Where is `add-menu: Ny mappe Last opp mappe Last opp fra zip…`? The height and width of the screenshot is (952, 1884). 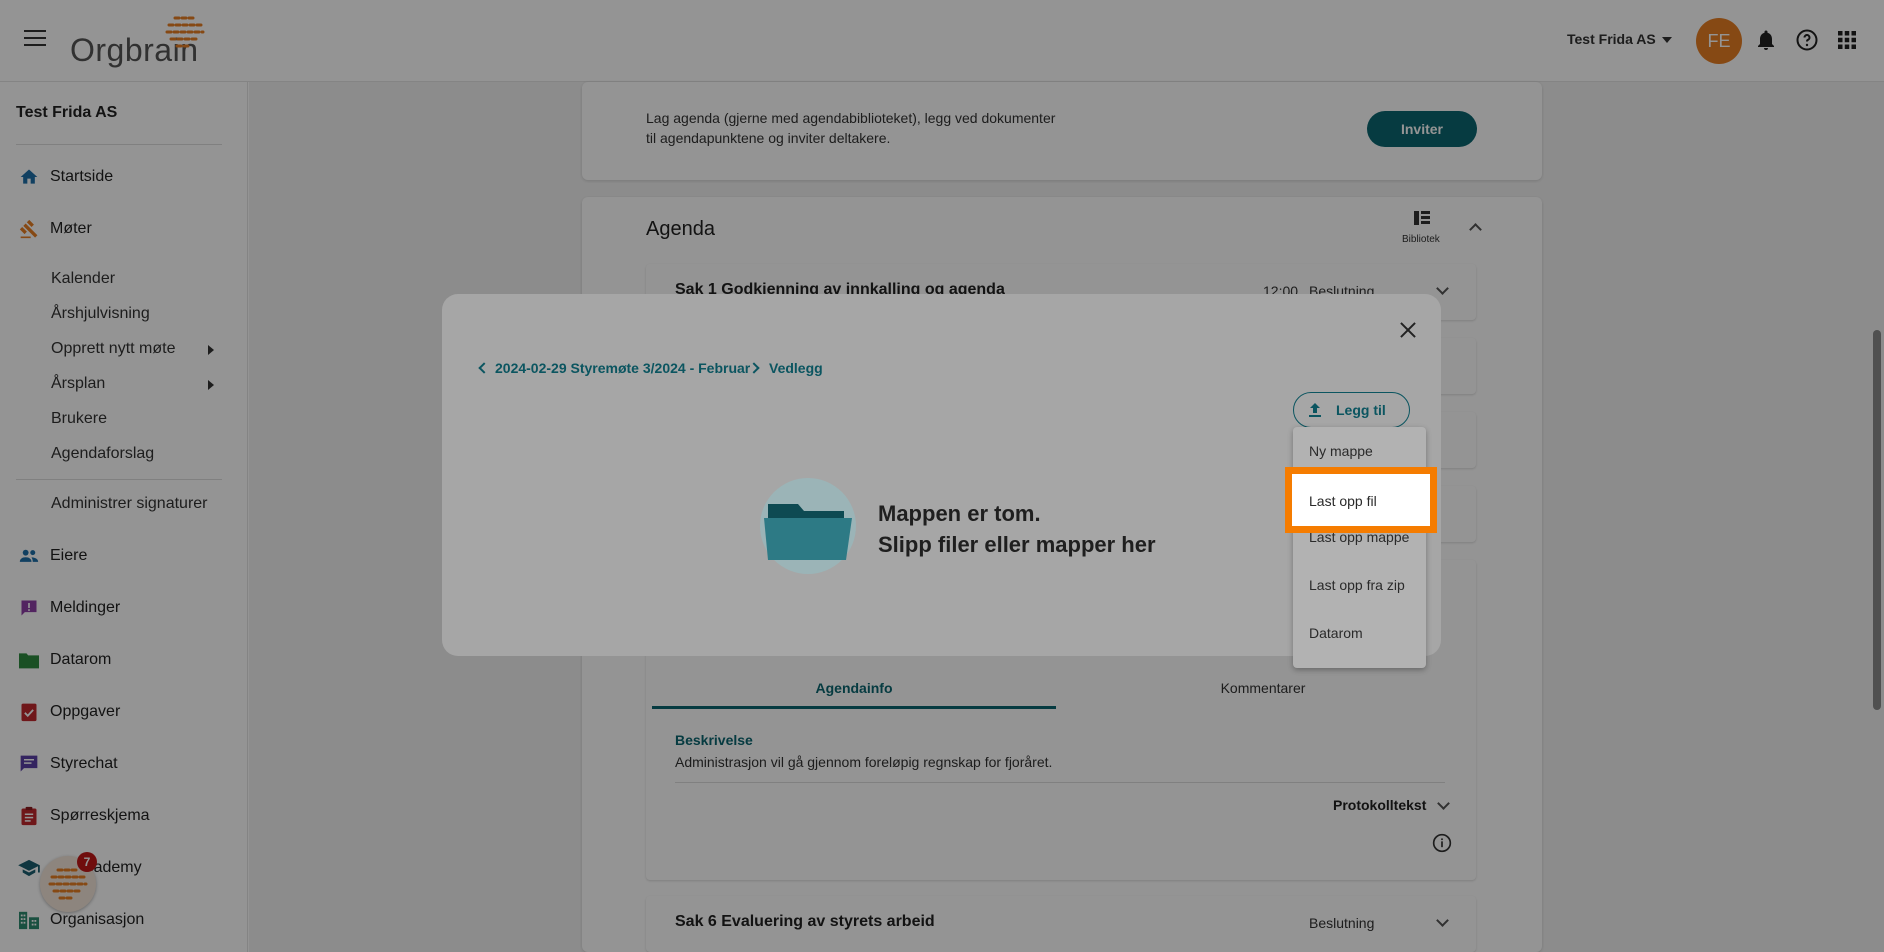
add-menu: Ny mappe Last opp mappe Last opp fra zip… is located at coordinates (1359, 547).